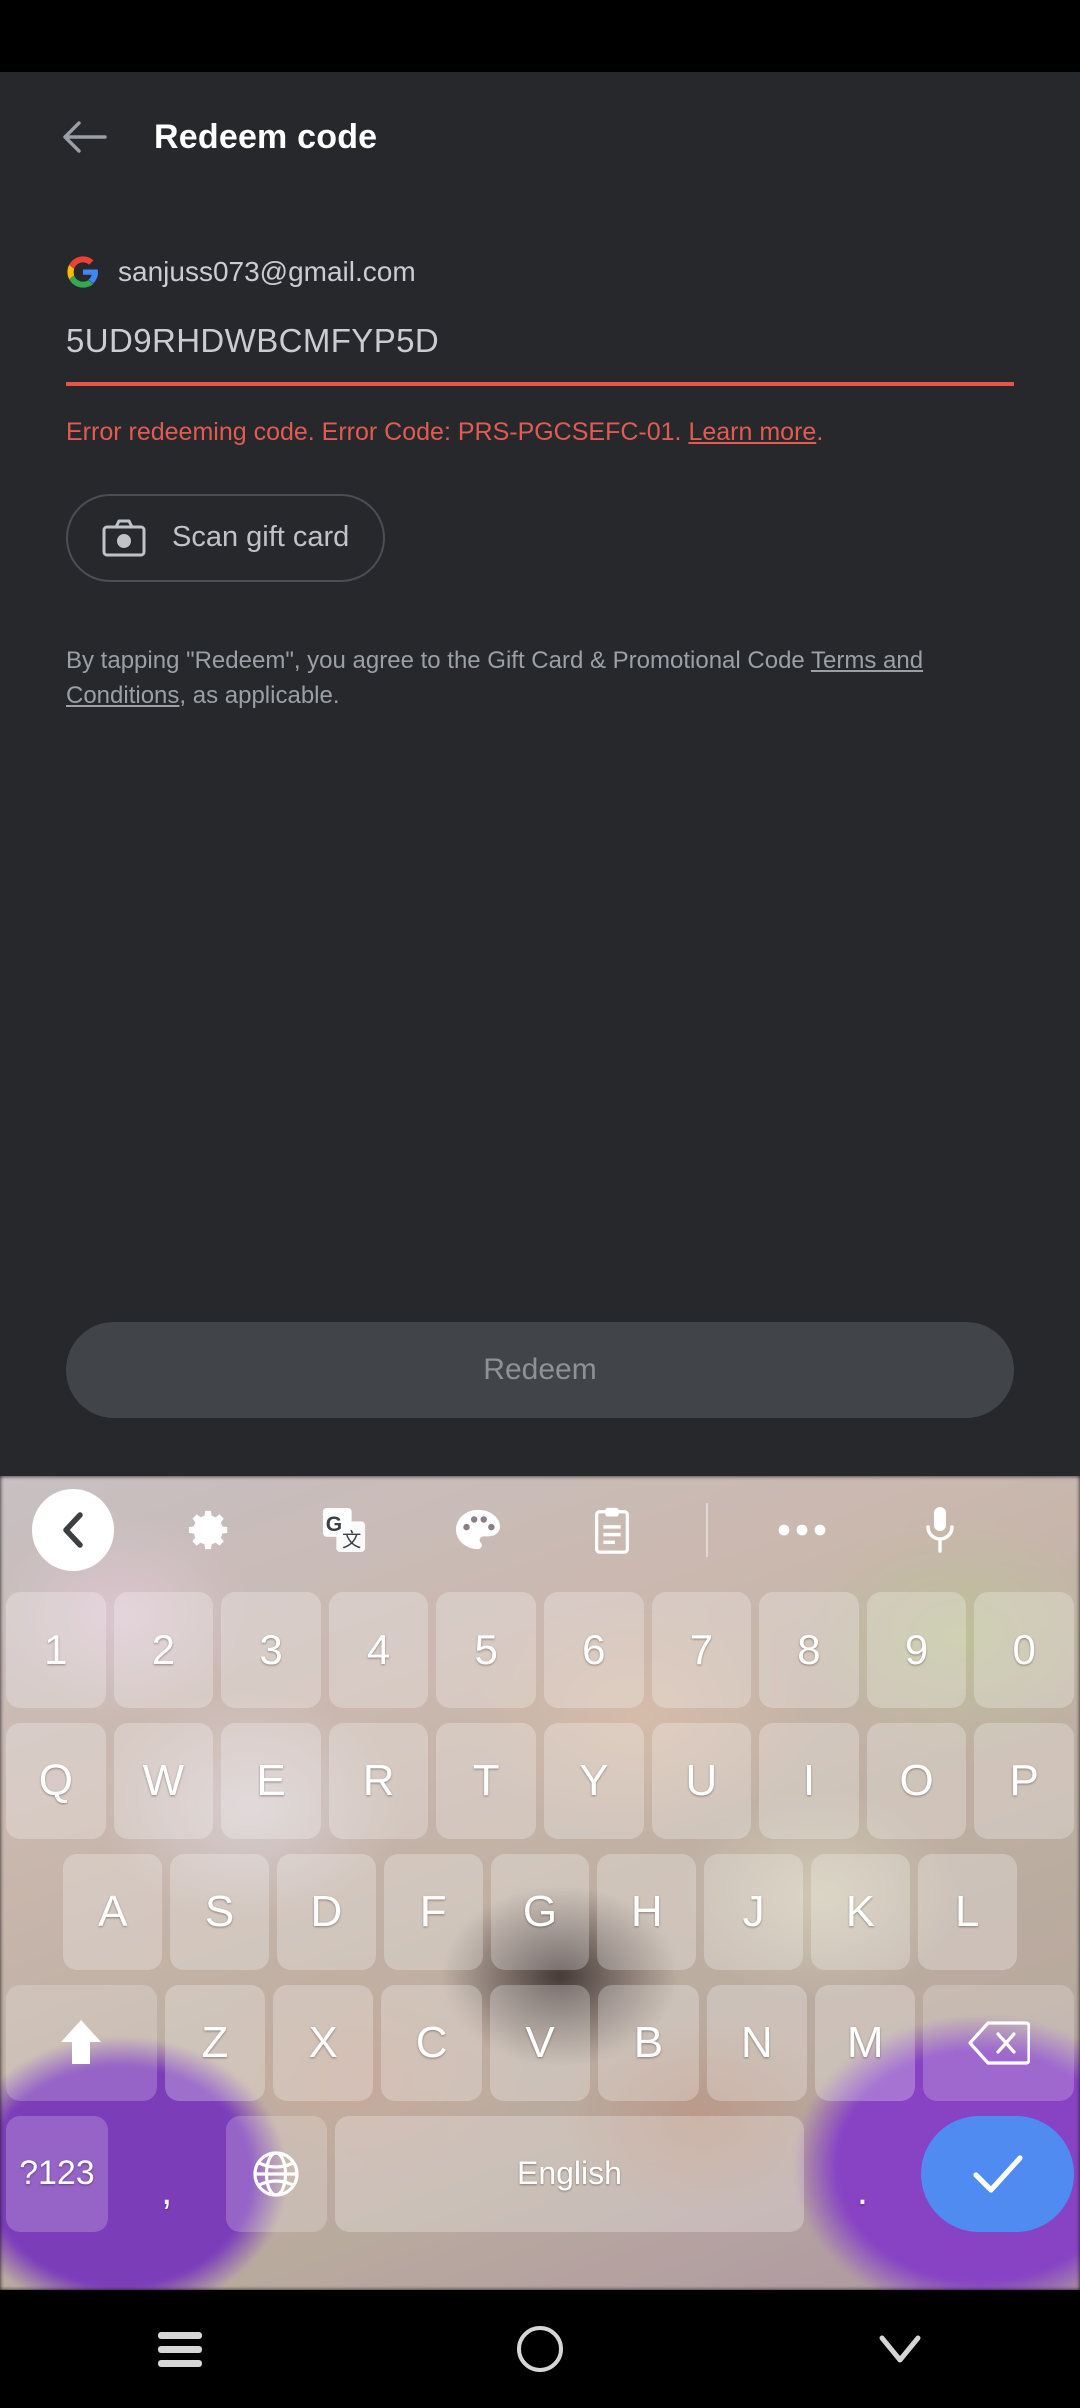  What do you see at coordinates (916, 1649) in the screenshot?
I see `key-9: 9` at bounding box center [916, 1649].